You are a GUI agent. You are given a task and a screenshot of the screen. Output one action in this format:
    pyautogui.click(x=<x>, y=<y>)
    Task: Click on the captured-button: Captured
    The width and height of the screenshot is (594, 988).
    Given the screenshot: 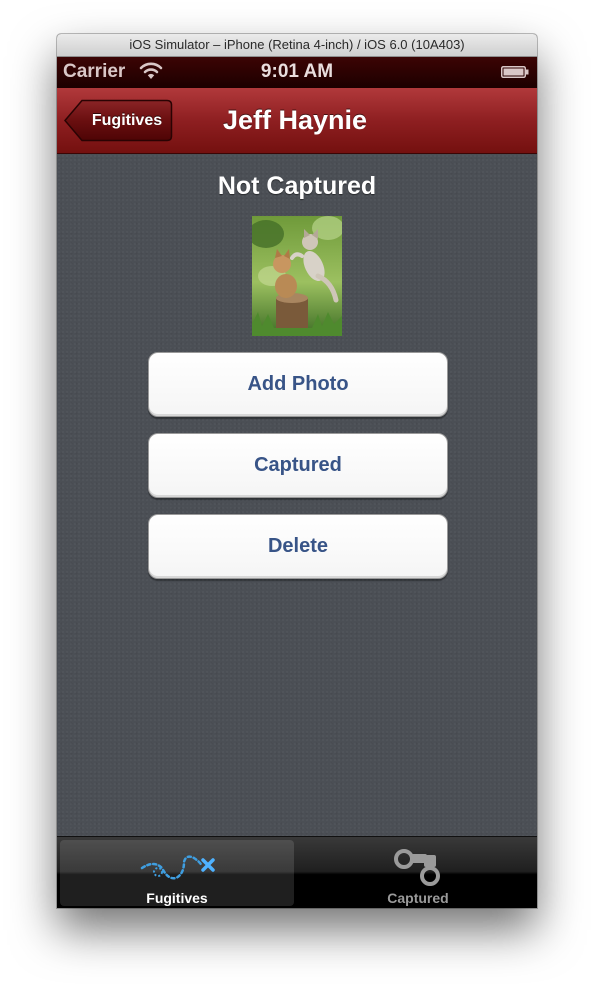 What is the action you would take?
    pyautogui.click(x=298, y=465)
    